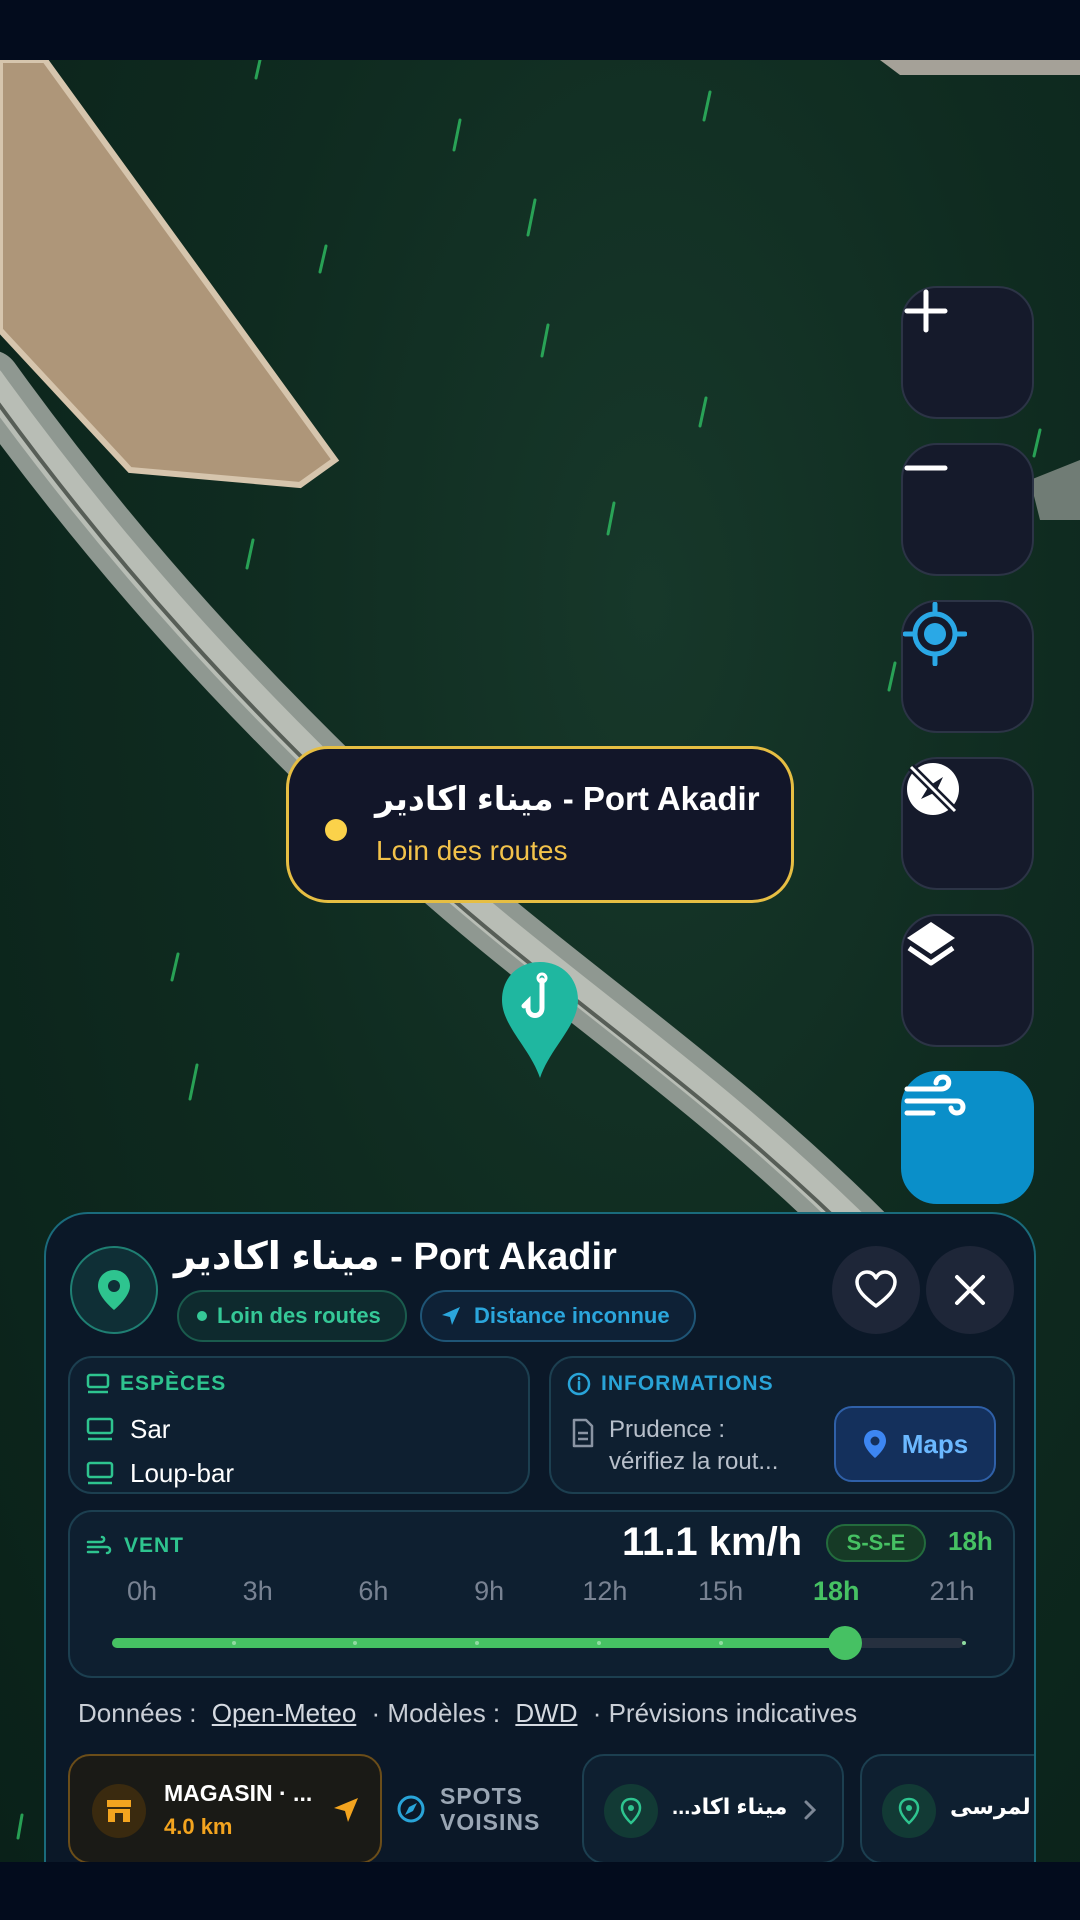 This screenshot has height=1920, width=1080. I want to click on neighbors-label-line: VOISINS, so click(490, 1822).